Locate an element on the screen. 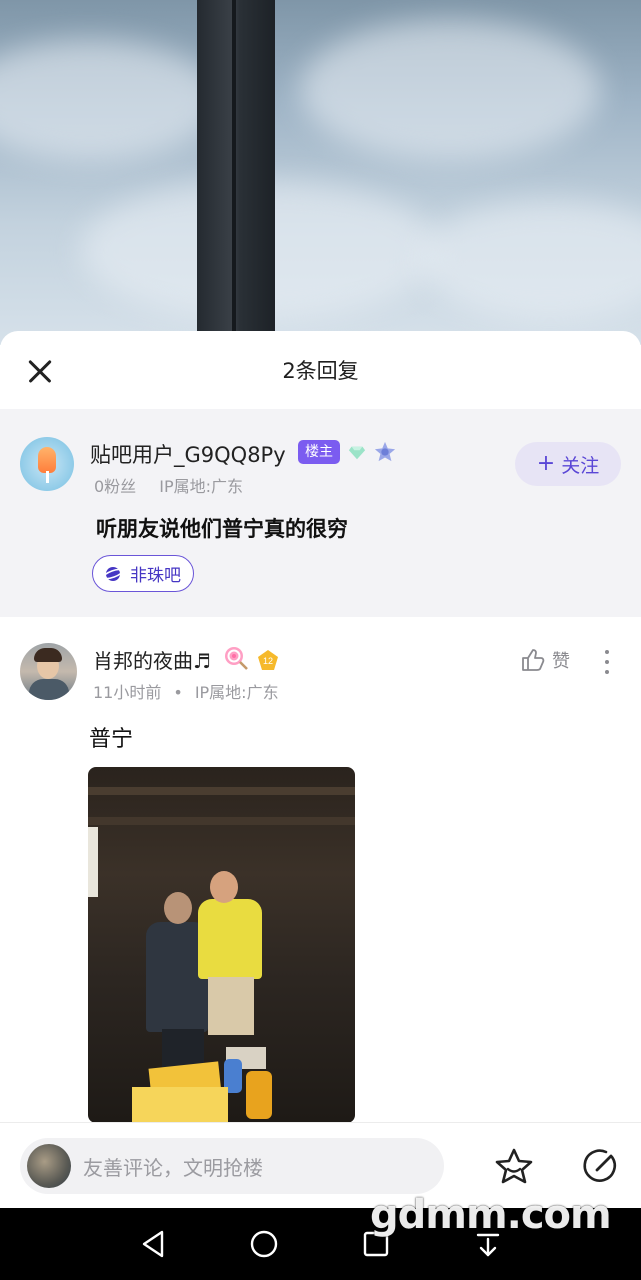 This screenshot has width=641, height=1280. my-avatar is located at coordinates (49, 1166).